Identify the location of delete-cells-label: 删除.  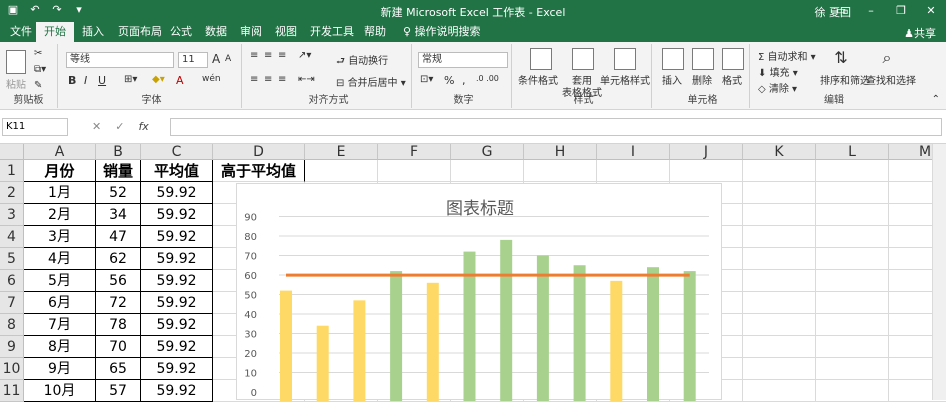
(702, 79).